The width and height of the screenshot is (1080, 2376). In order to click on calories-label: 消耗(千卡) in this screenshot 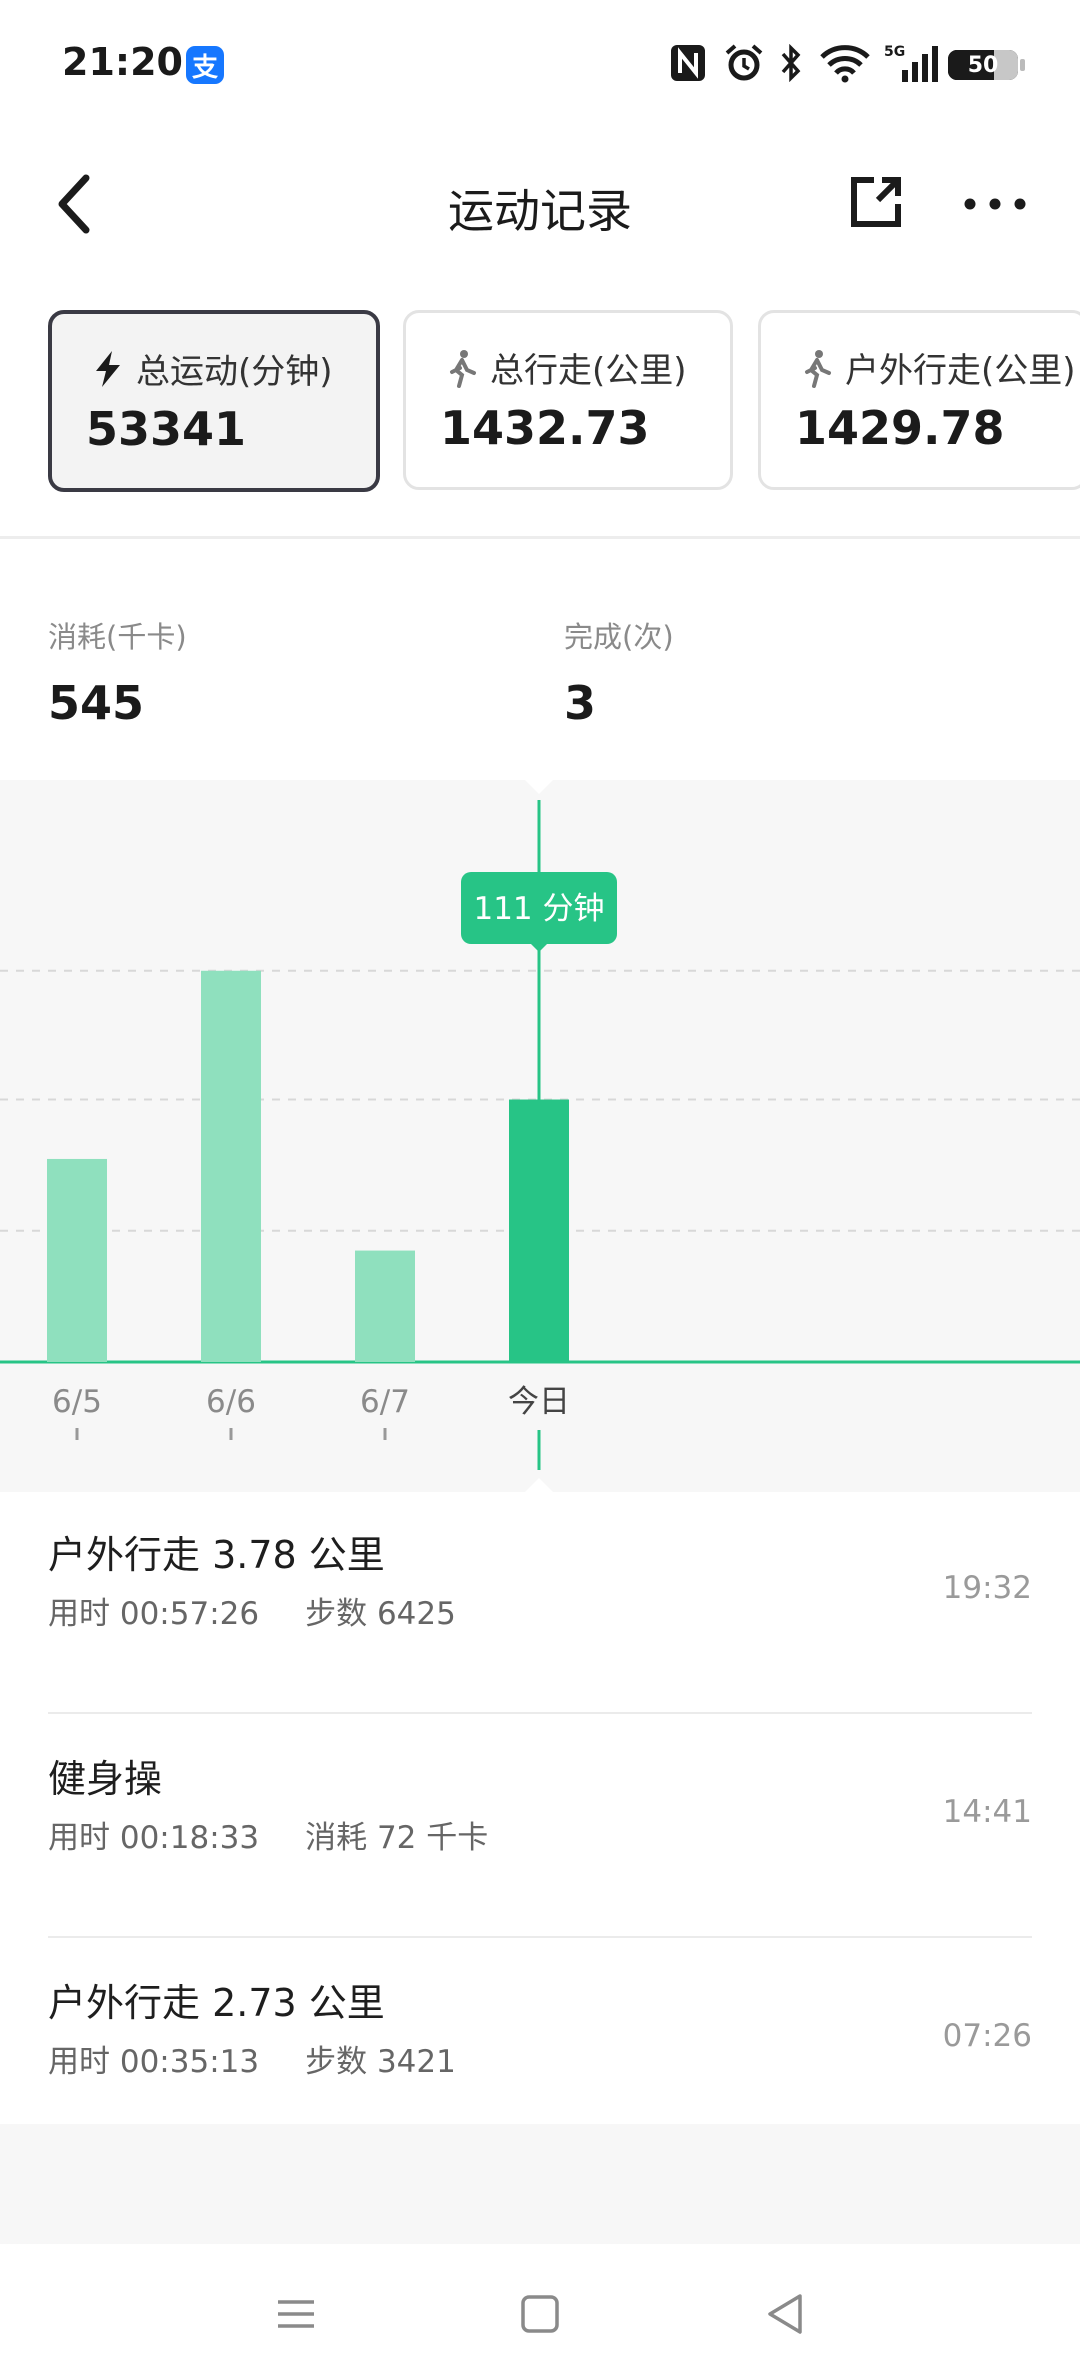, I will do `click(117, 637)`.